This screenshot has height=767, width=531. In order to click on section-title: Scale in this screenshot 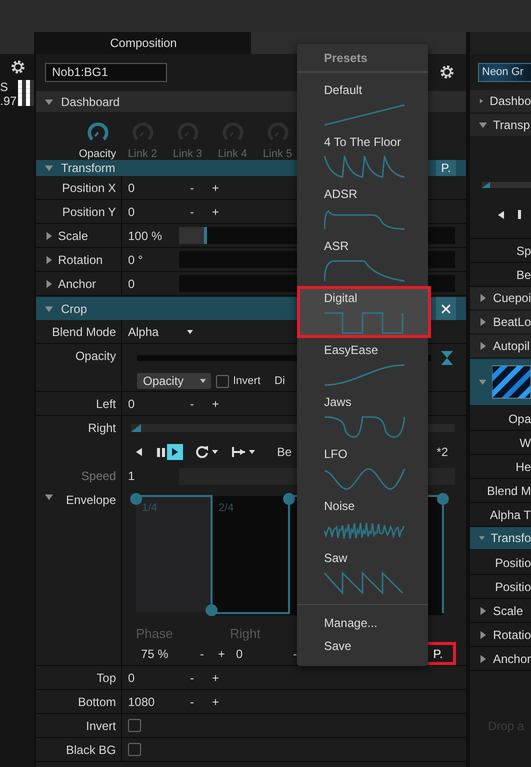, I will do `click(508, 611)`.